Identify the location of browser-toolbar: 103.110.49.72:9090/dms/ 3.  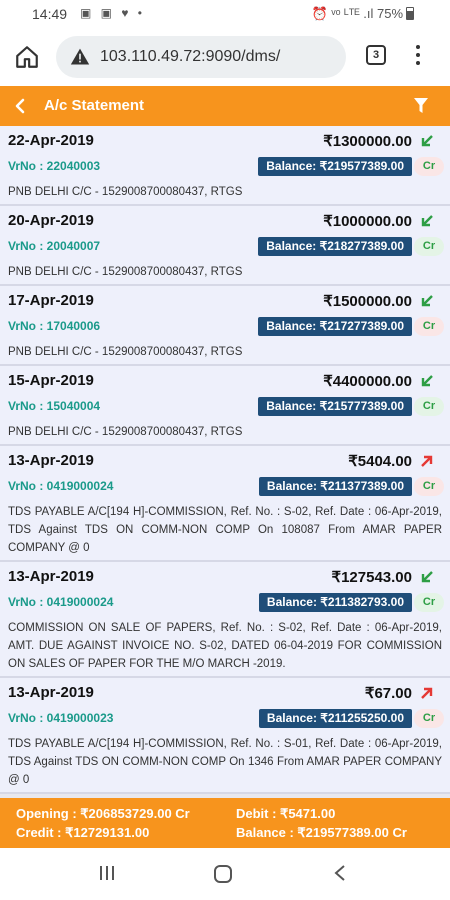
(225, 57).